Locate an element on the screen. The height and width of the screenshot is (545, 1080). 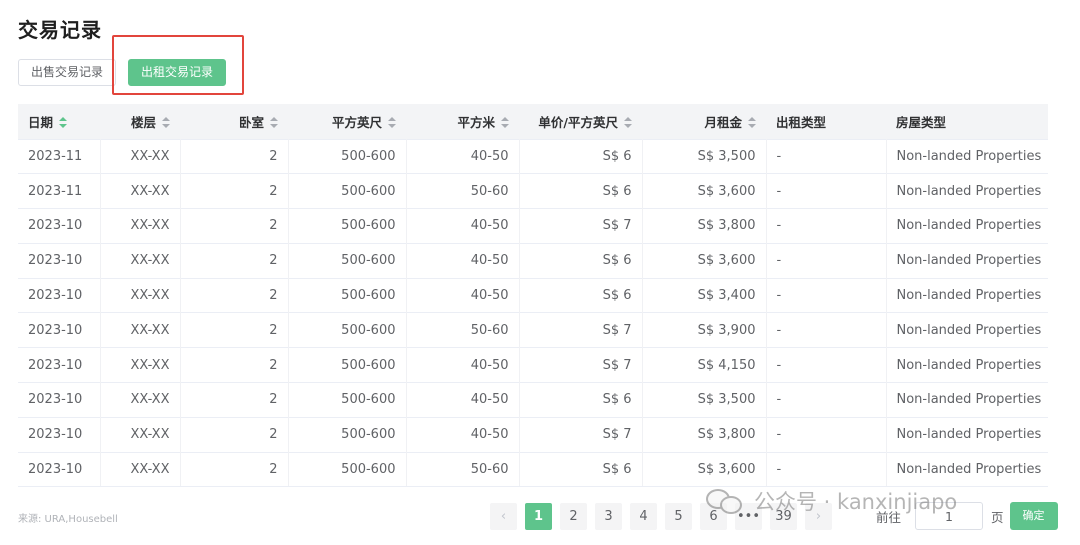
page-button-1: 1 is located at coordinates (538, 516).